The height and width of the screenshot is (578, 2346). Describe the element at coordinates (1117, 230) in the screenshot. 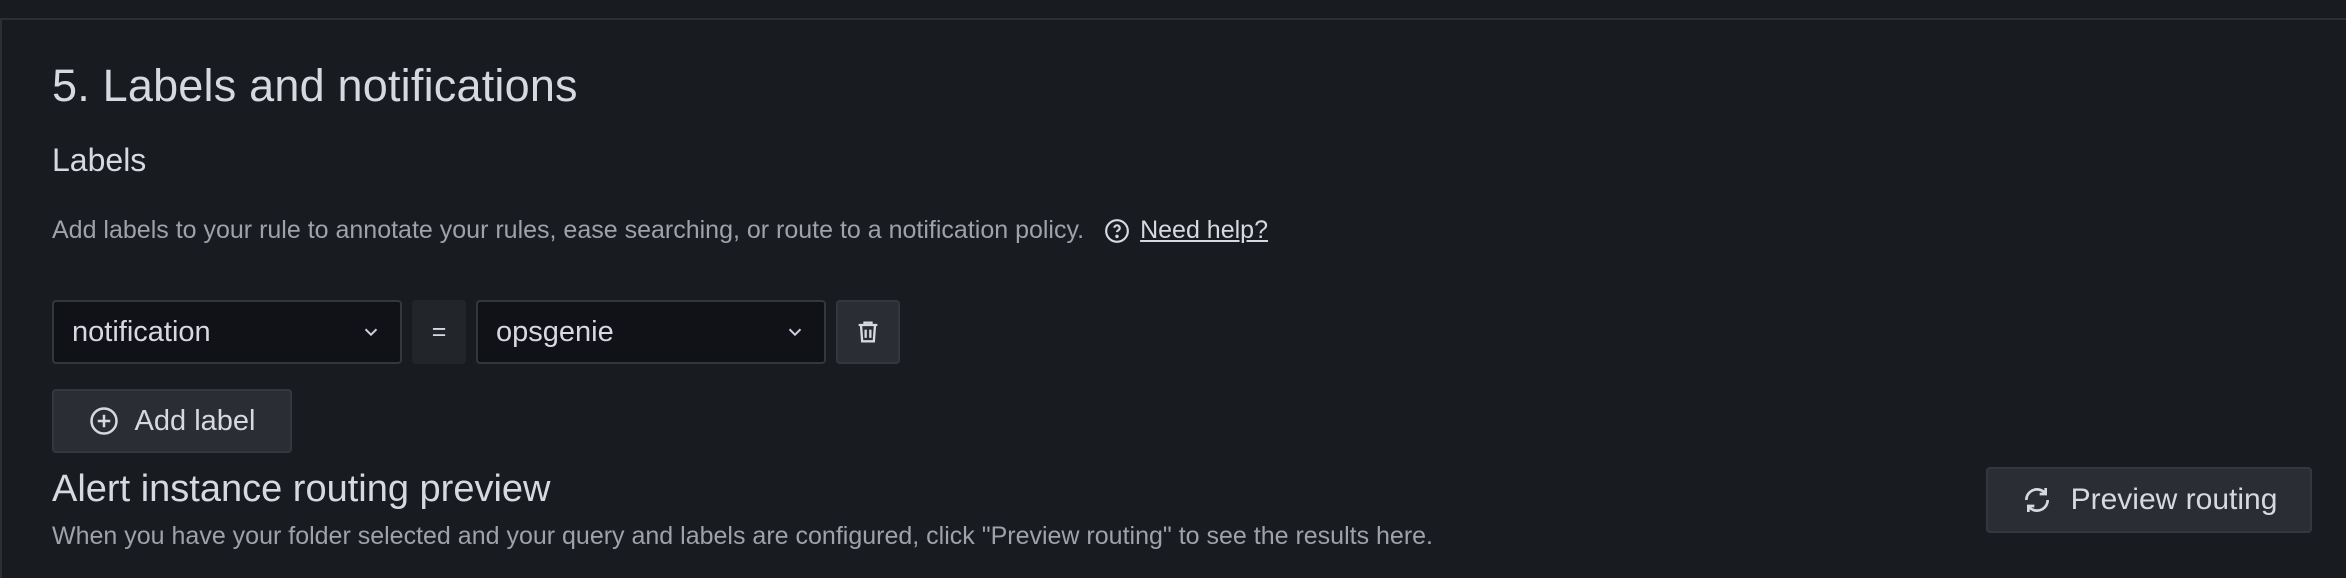

I see `question-circle-icon` at that location.